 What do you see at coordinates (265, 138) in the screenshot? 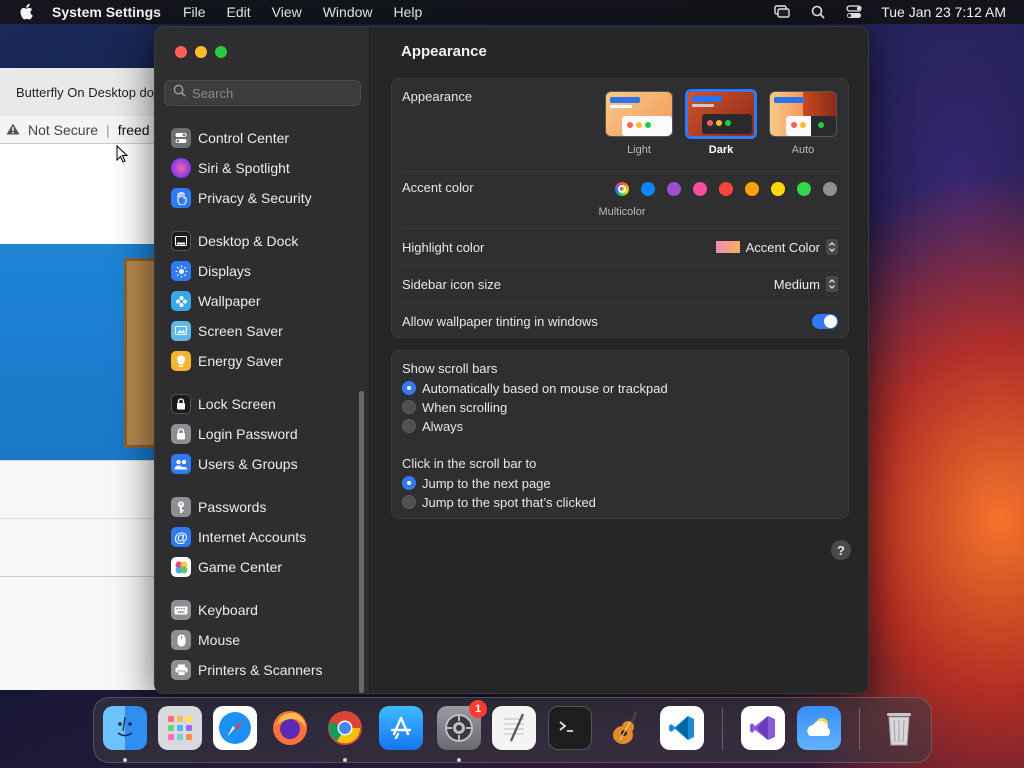
I see `sidebar-item-control-center: Control Center` at bounding box center [265, 138].